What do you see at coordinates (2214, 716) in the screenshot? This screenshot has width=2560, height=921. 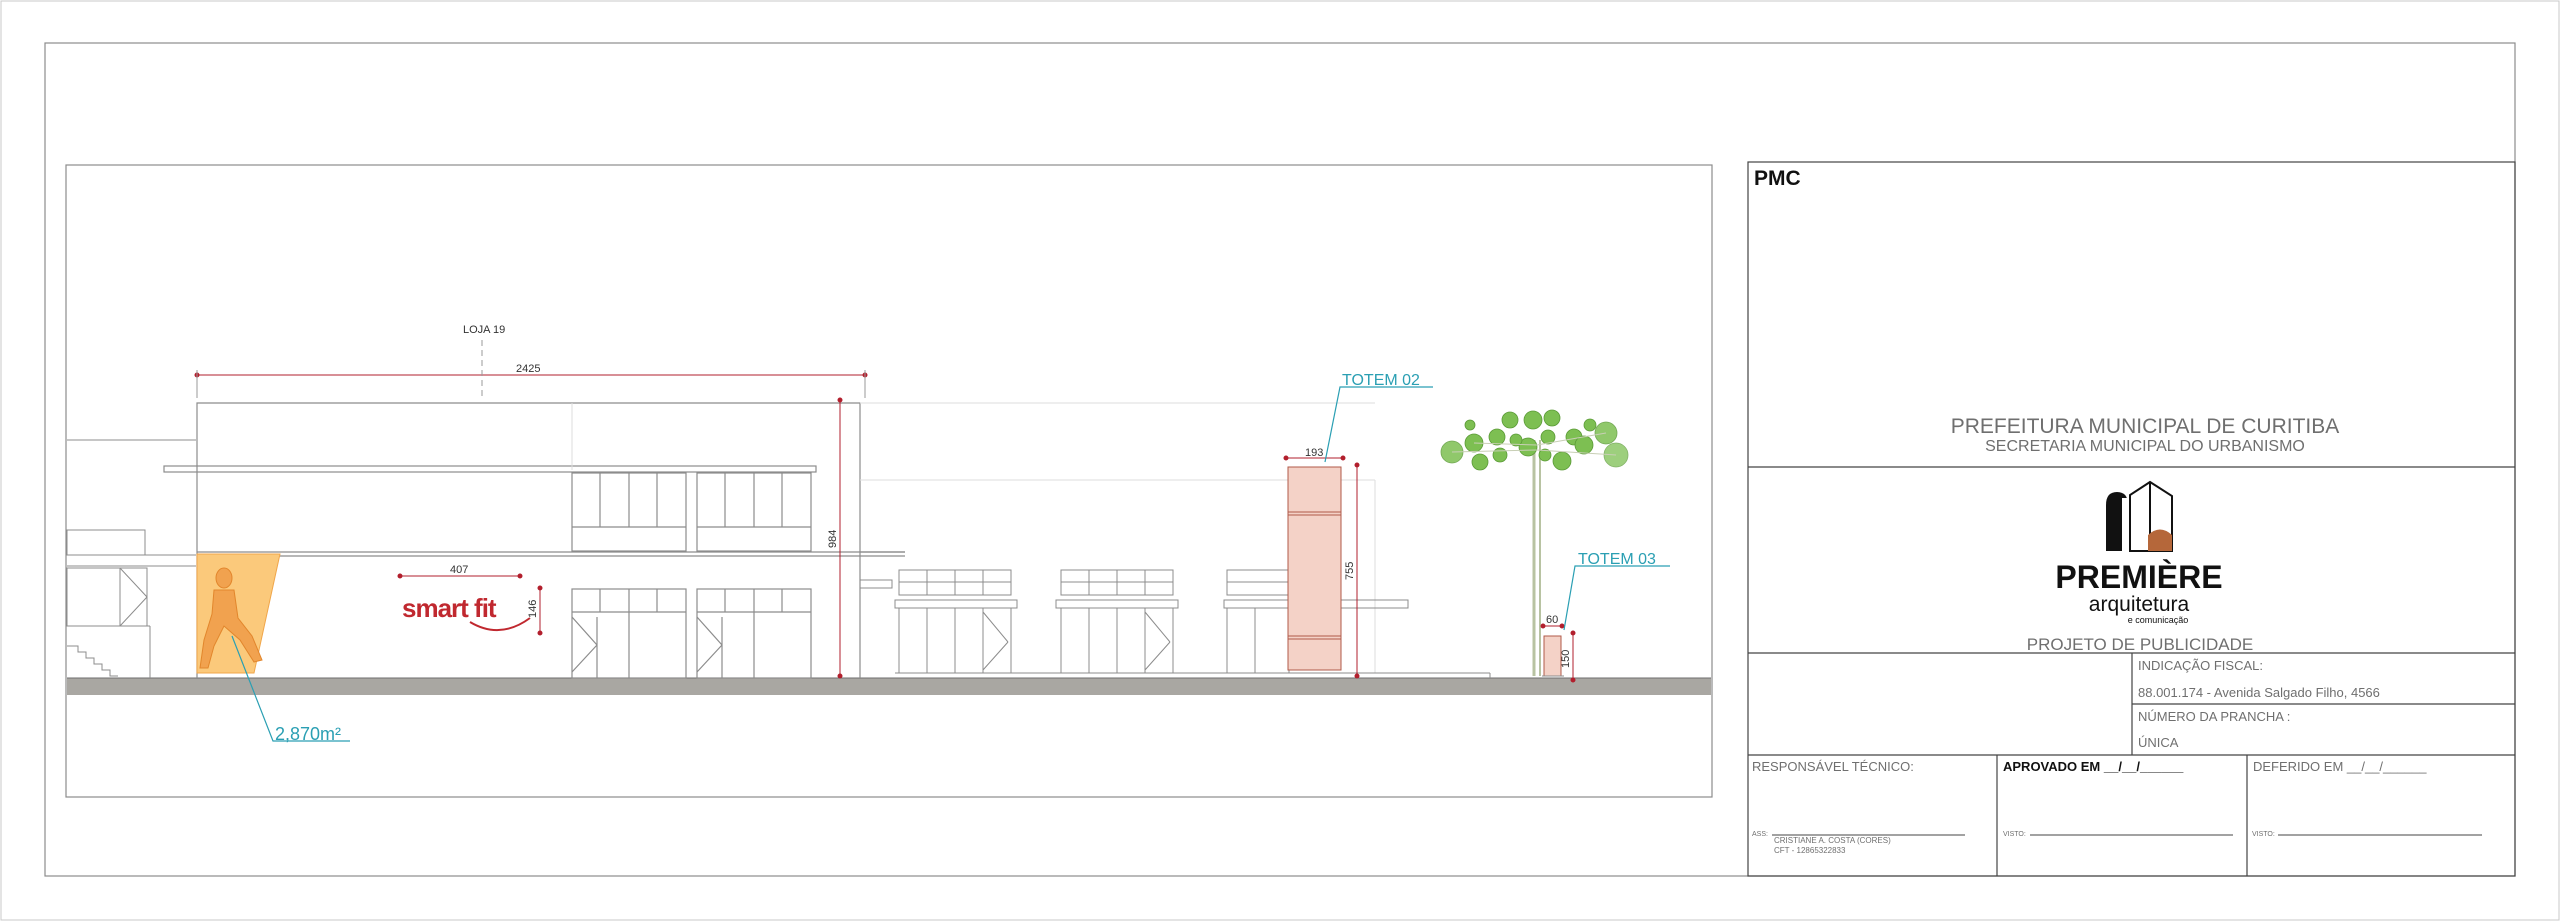 I see `prancha-label: NÚMERO DA PRANCHA :` at bounding box center [2214, 716].